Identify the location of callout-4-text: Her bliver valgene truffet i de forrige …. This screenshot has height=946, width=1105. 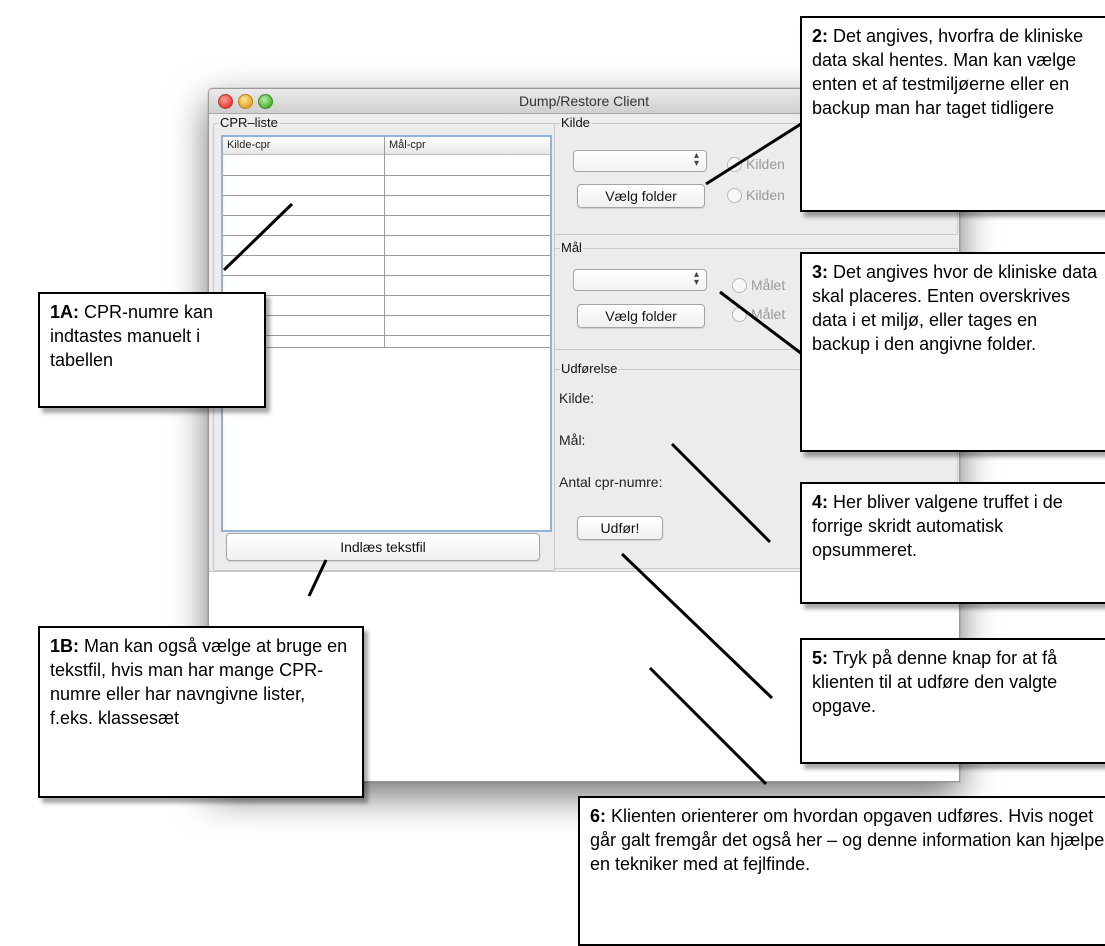
(937, 526).